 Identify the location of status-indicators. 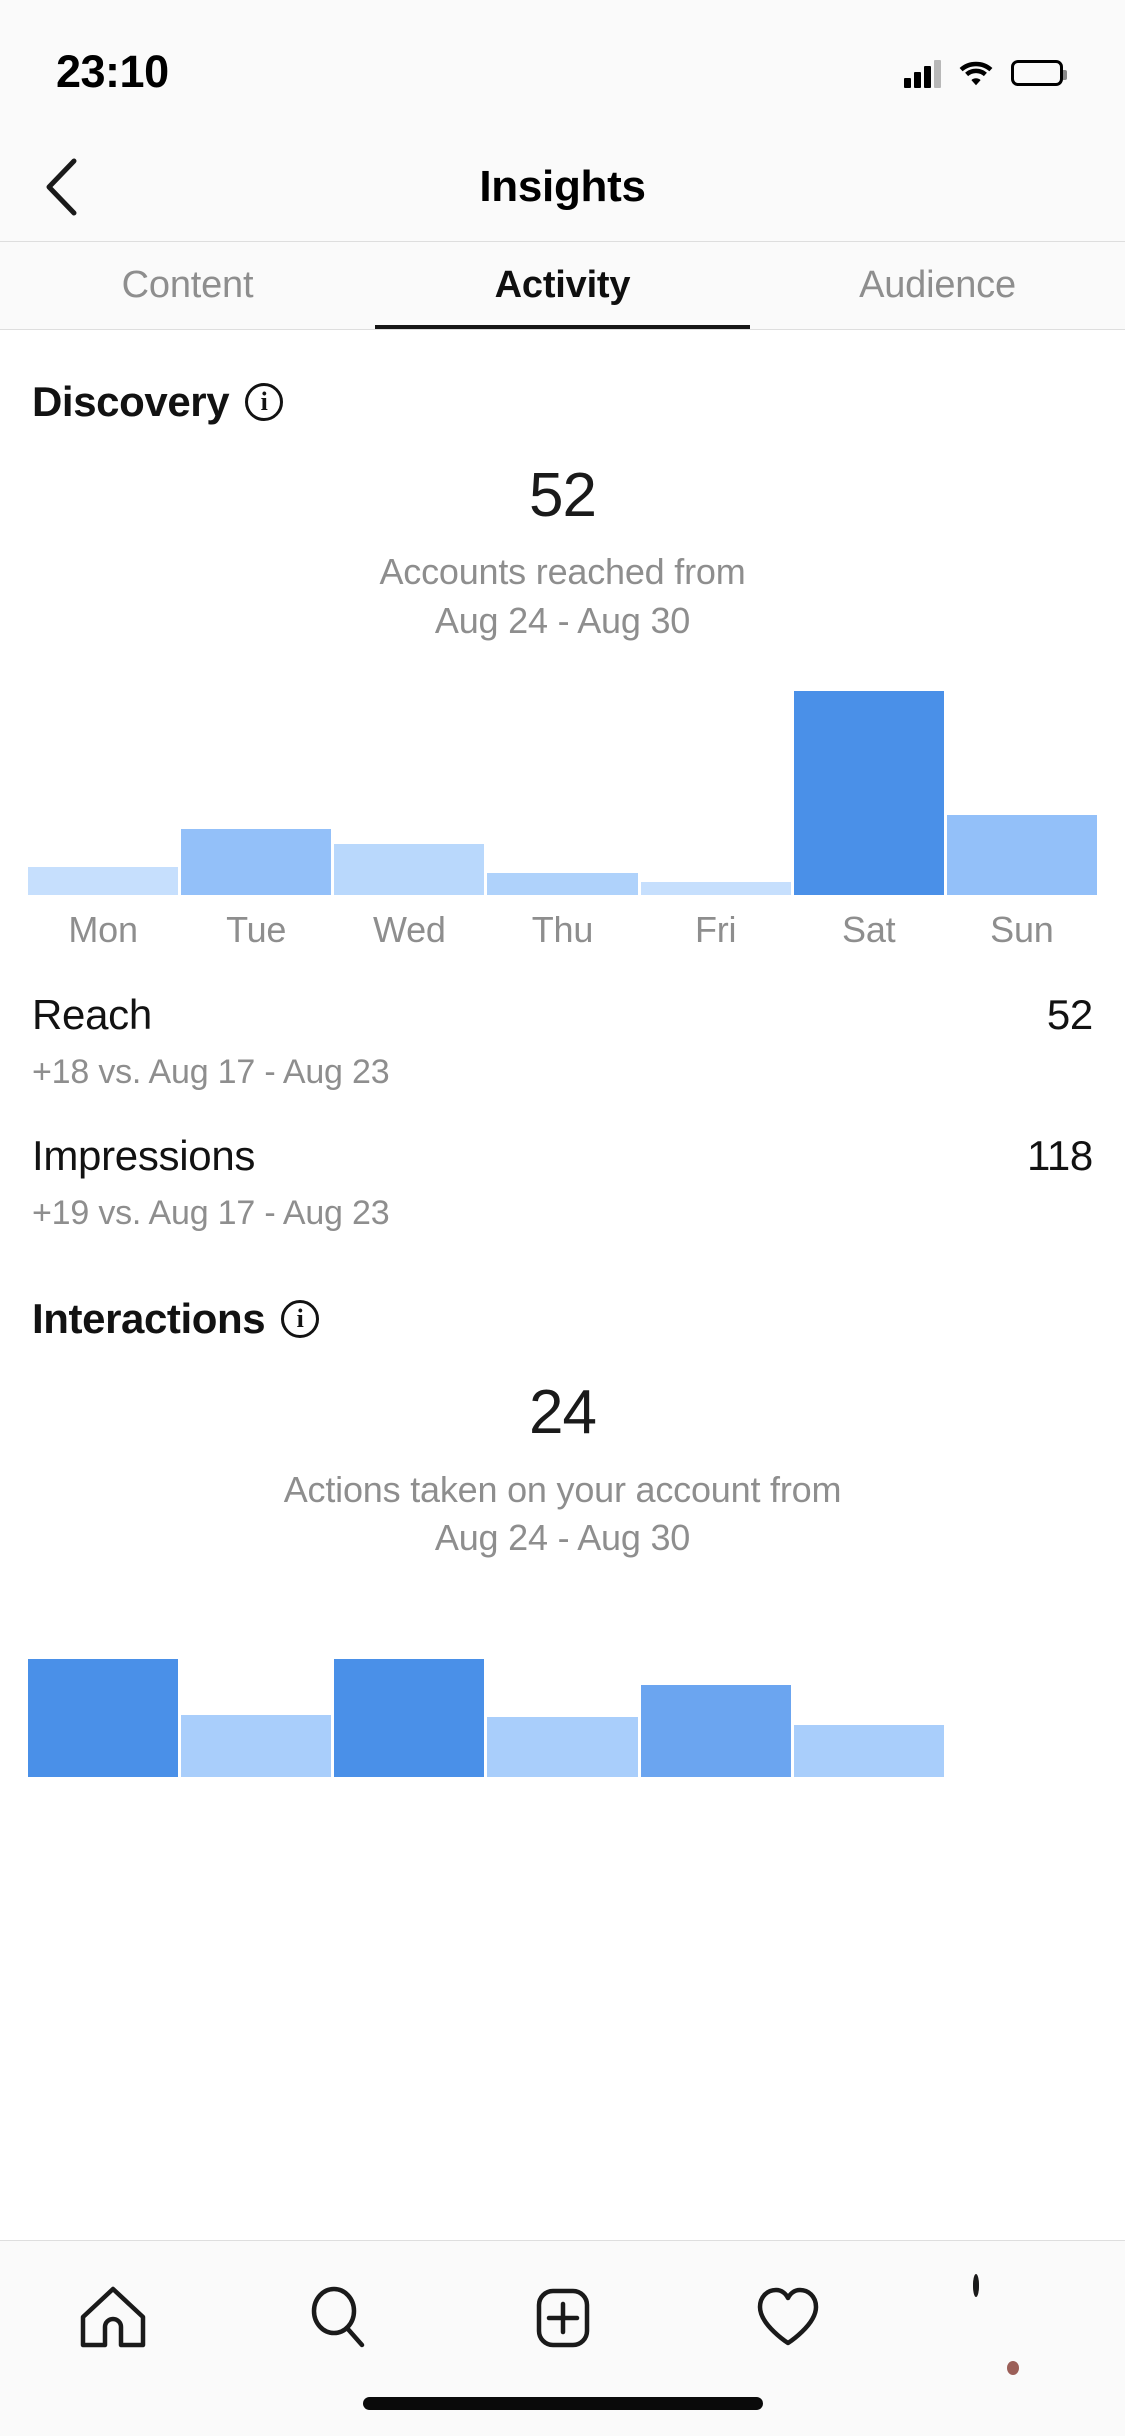
(985, 66).